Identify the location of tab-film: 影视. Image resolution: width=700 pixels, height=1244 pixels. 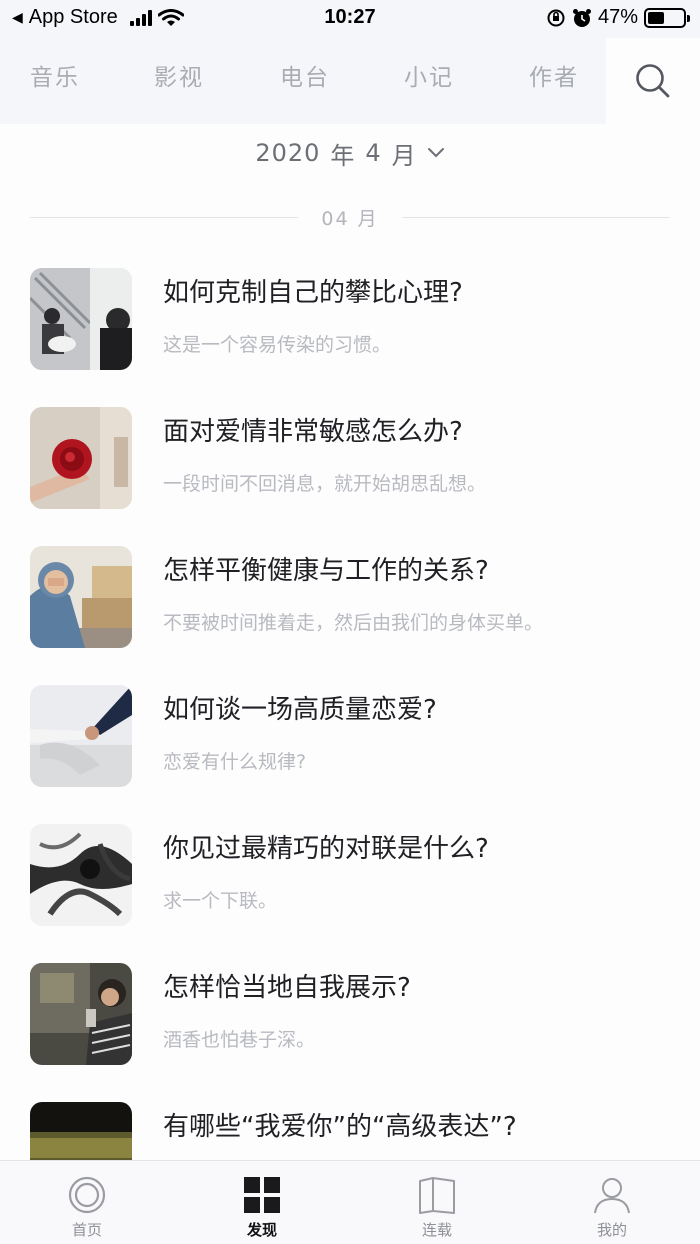
(179, 75).